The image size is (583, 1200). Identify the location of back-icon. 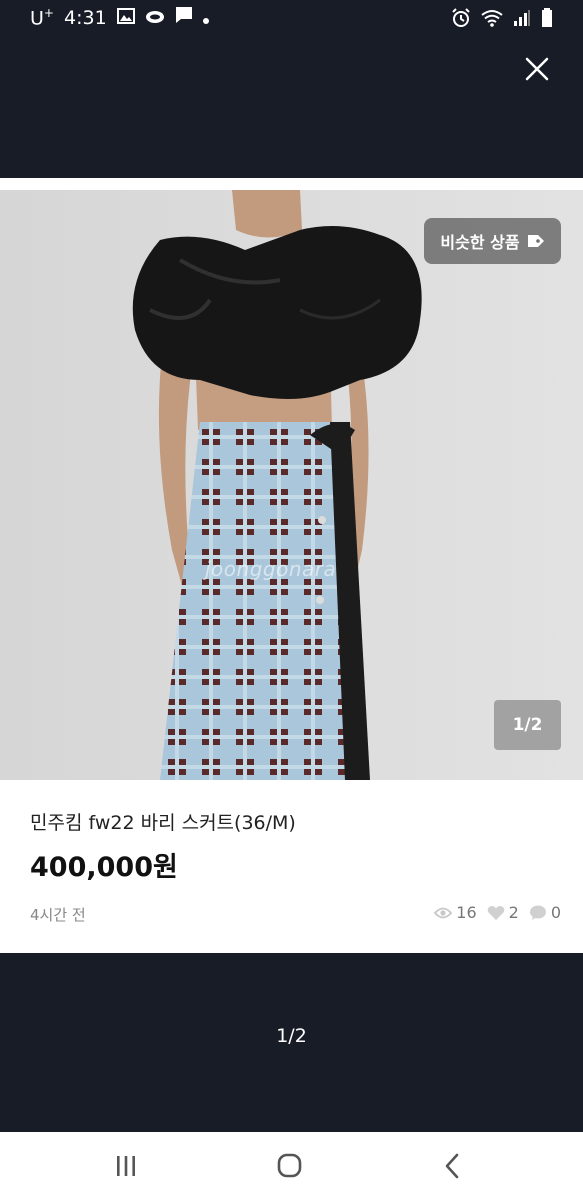
(452, 1166).